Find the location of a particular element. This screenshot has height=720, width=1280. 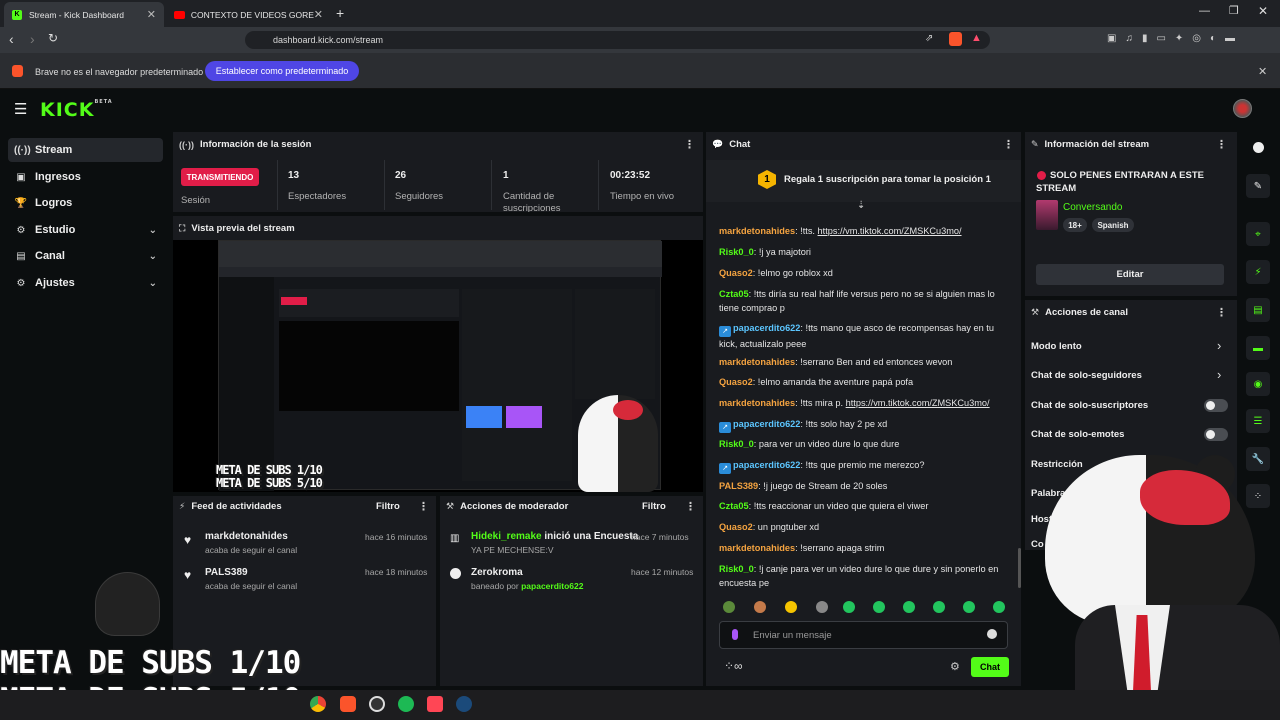

forward-icon: › is located at coordinates (32, 39).